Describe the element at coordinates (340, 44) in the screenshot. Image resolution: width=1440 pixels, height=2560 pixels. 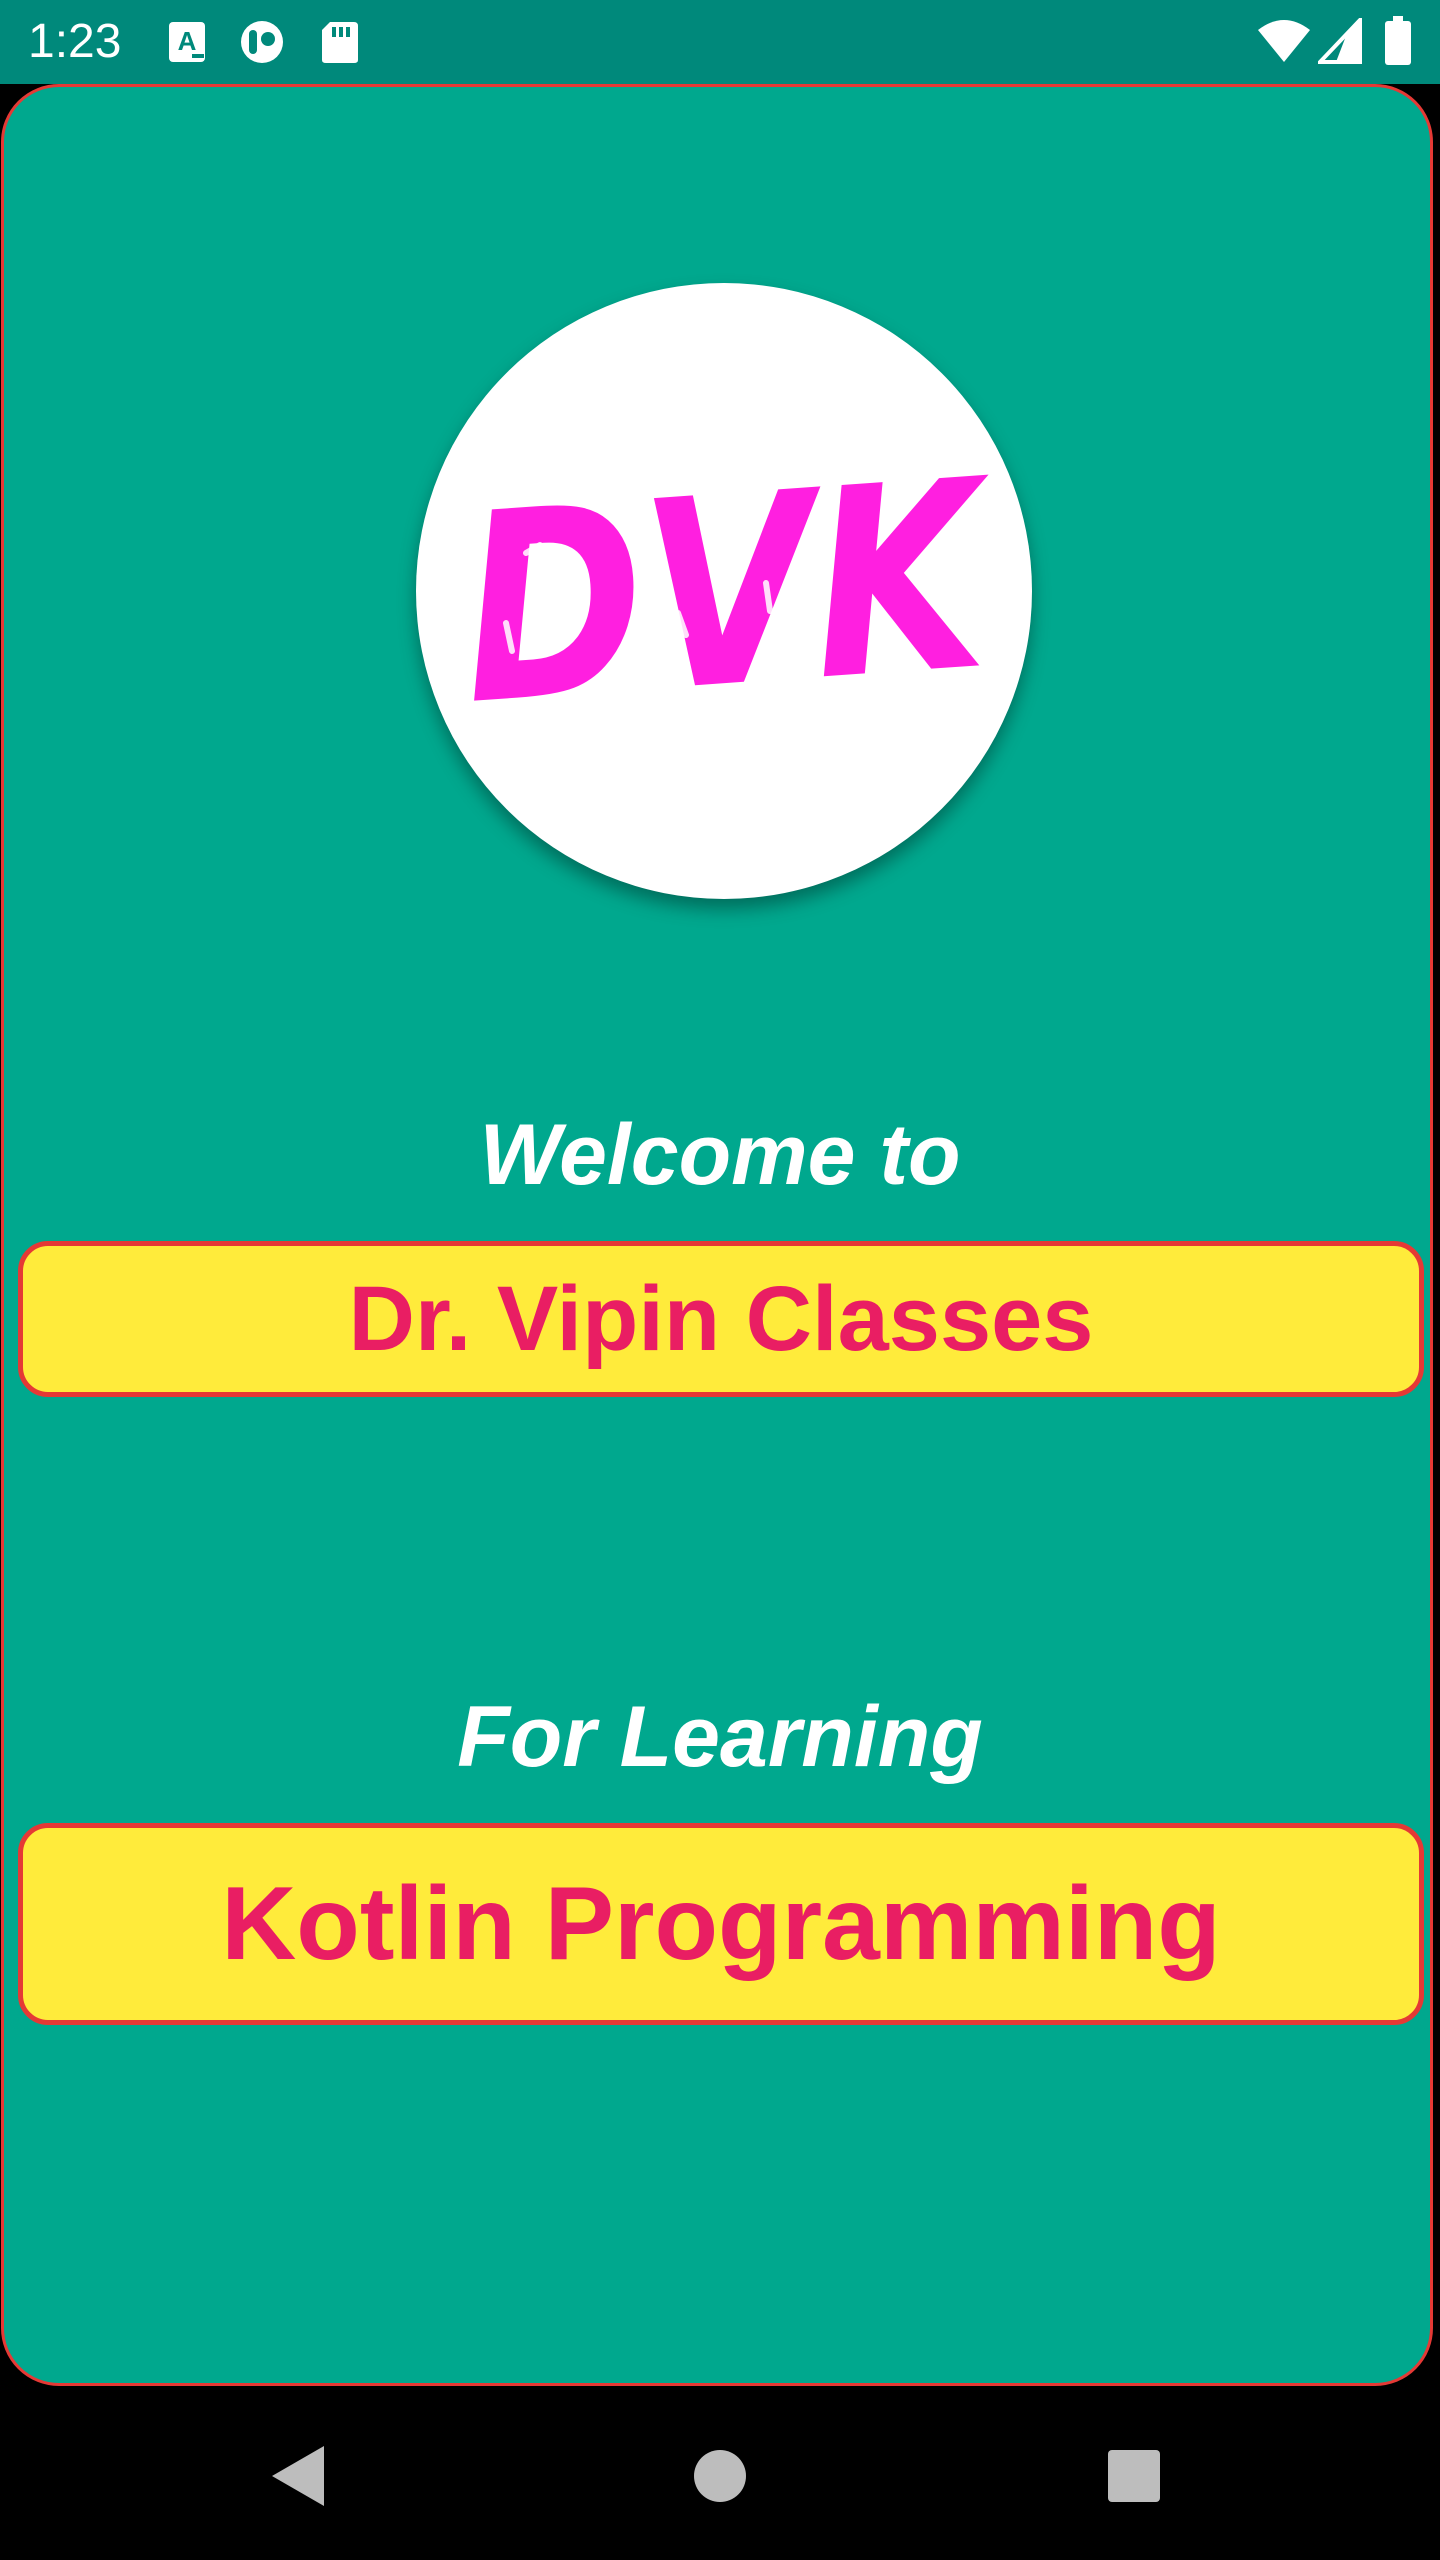
I see `sd-card-icon` at that location.